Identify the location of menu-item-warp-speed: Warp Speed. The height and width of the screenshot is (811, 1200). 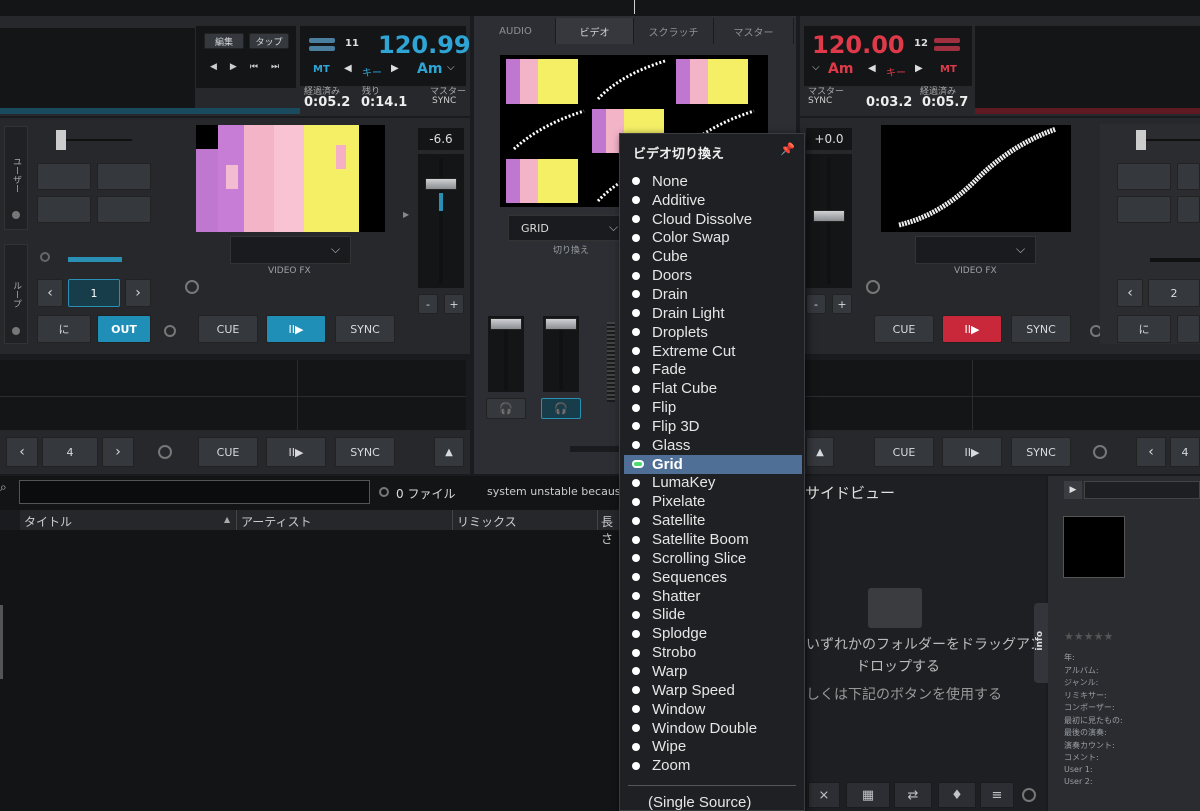
(713, 690).